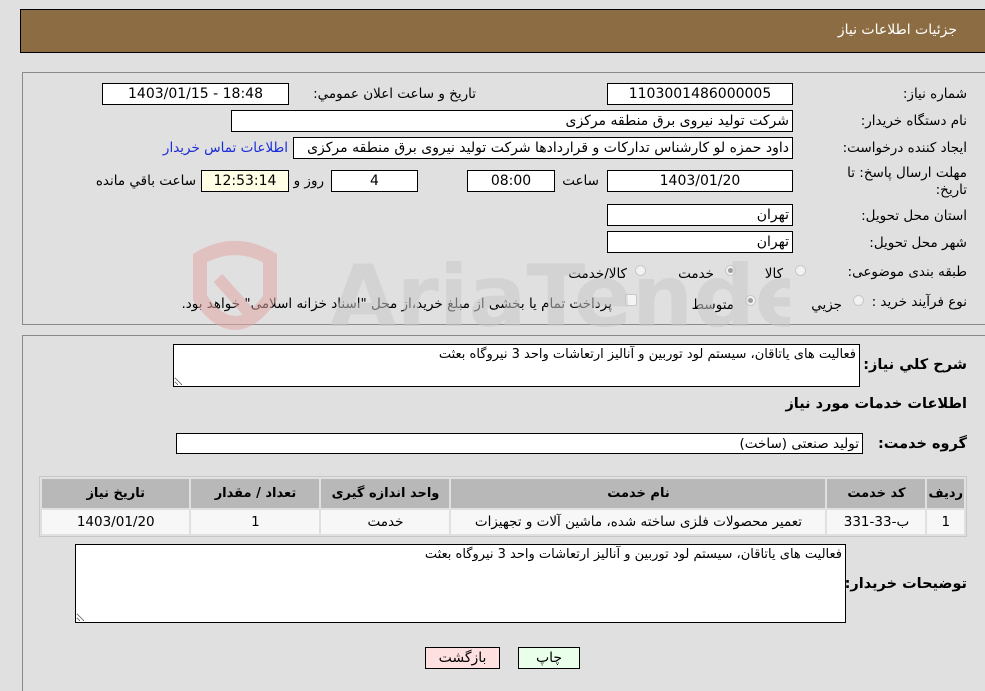 Image resolution: width=985 pixels, height=691 pixels. What do you see at coordinates (904, 148) in the screenshot?
I see `requester-label: ايجاد کننده درخواست:` at bounding box center [904, 148].